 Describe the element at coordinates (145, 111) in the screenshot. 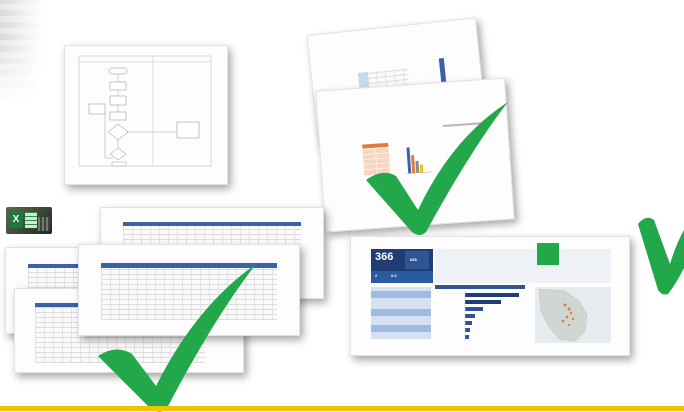

I see `flowchart-diagram` at that location.